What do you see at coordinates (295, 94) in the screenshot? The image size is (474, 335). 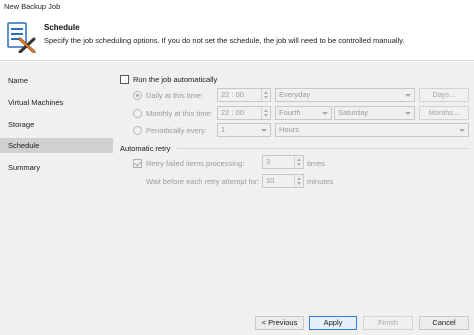 I see `daily-period-value: Everyday` at bounding box center [295, 94].